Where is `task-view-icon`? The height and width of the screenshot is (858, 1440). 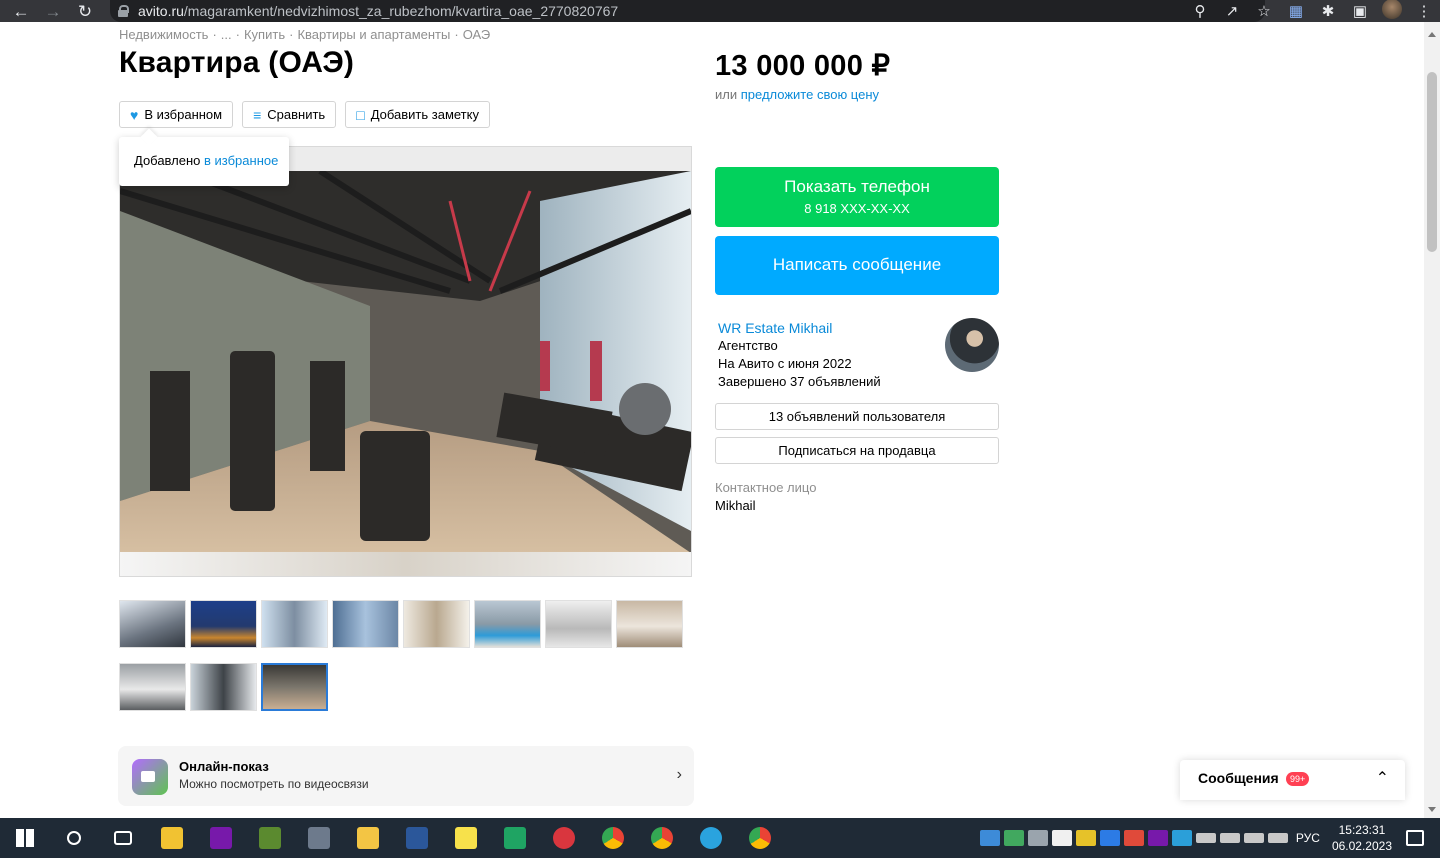
task-view-icon is located at coordinates (122, 838).